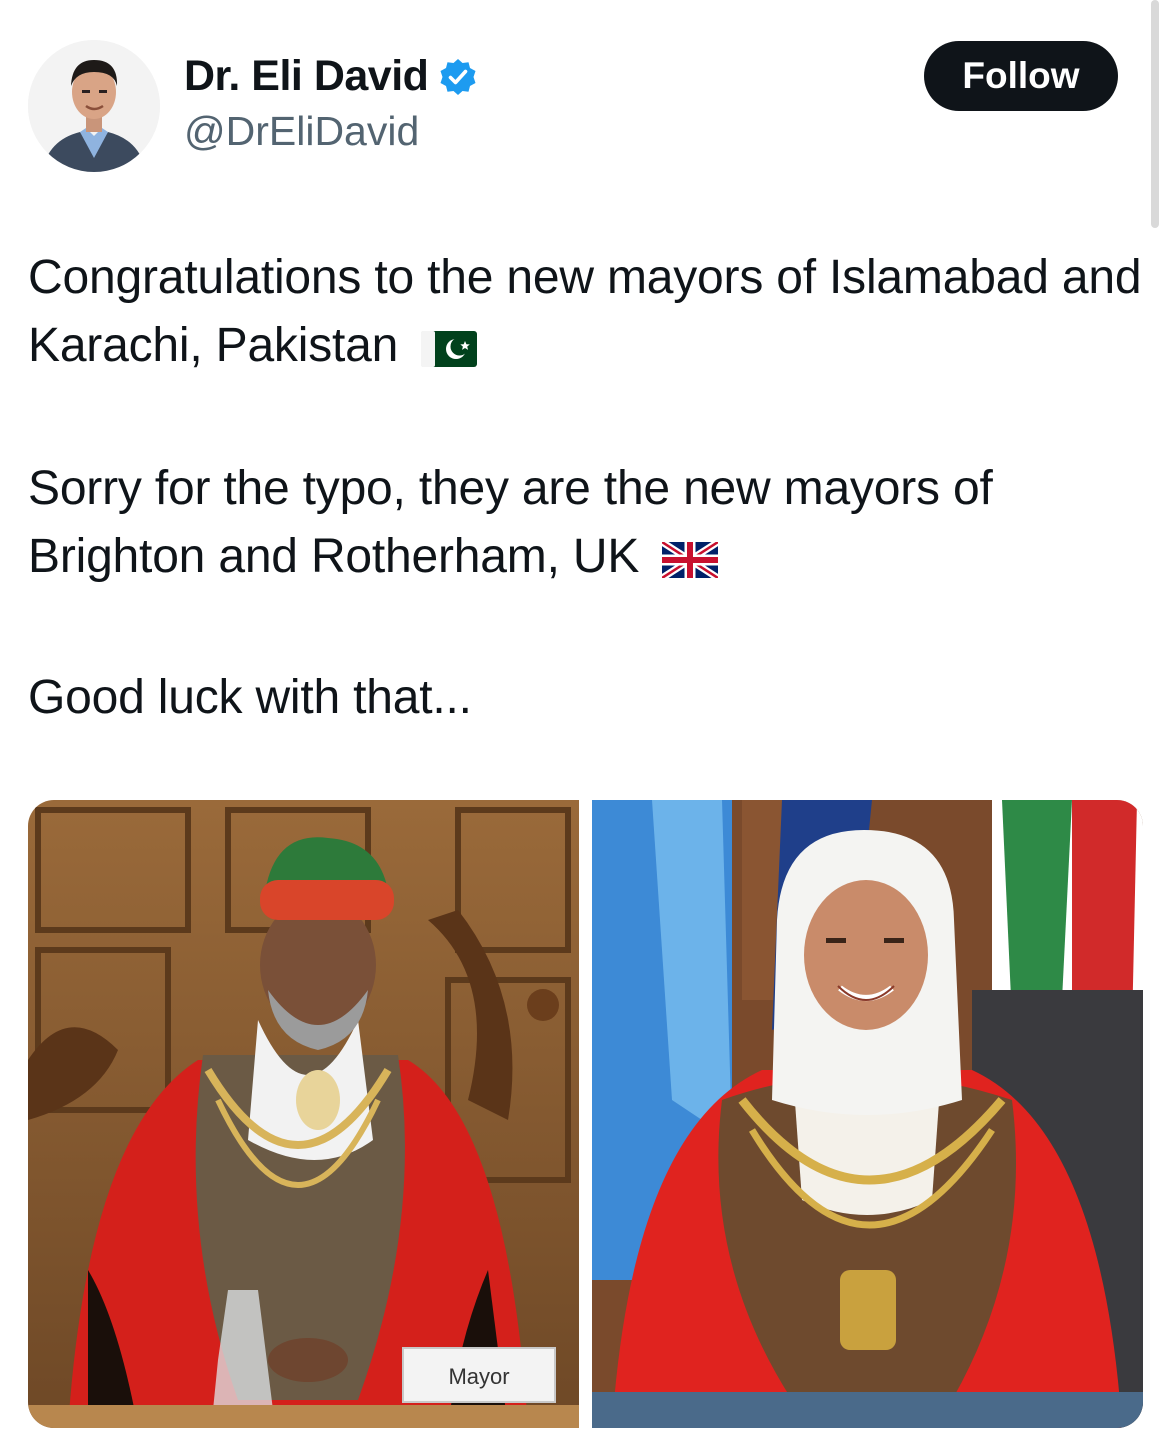  I want to click on pakistan-flag-icon, so click(449, 352).